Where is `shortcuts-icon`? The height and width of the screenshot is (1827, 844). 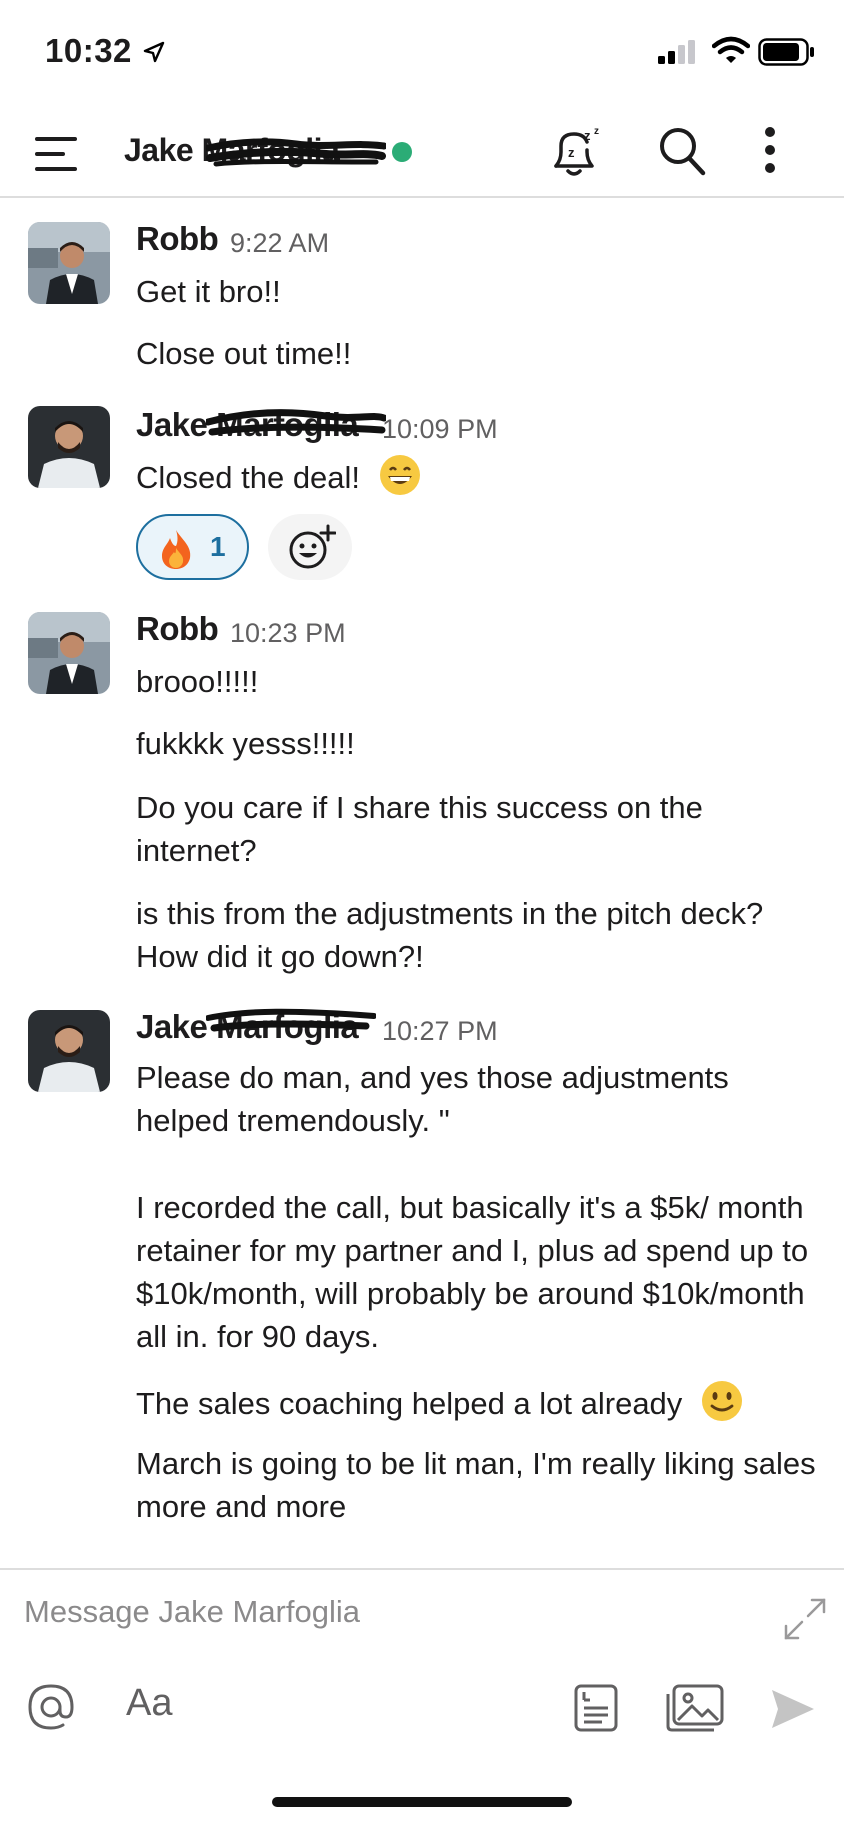 shortcuts-icon is located at coordinates (596, 1708).